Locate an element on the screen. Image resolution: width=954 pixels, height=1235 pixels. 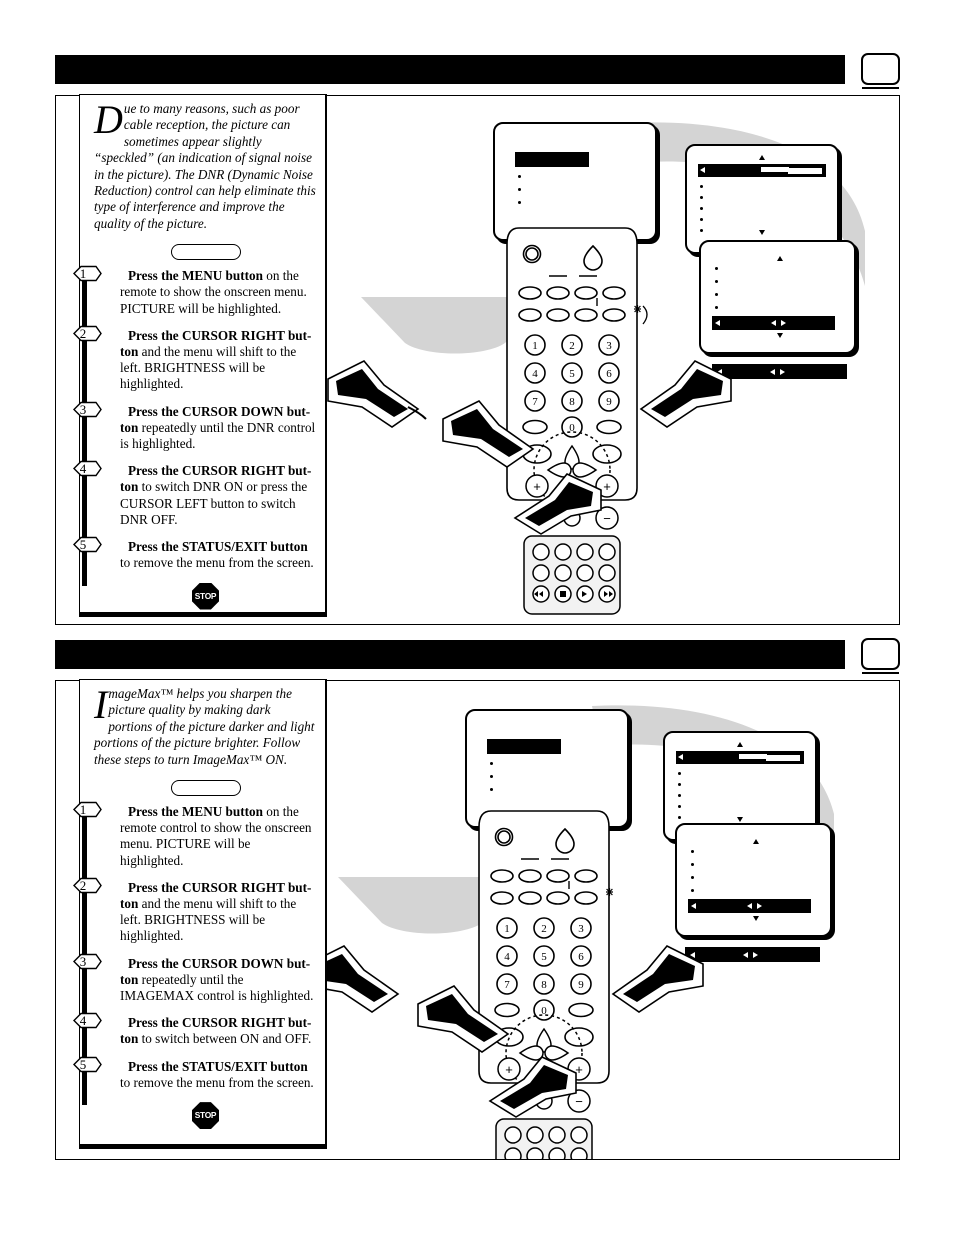
pointing-hand-cursor-left-imagemax is located at coordinates (363, 979).